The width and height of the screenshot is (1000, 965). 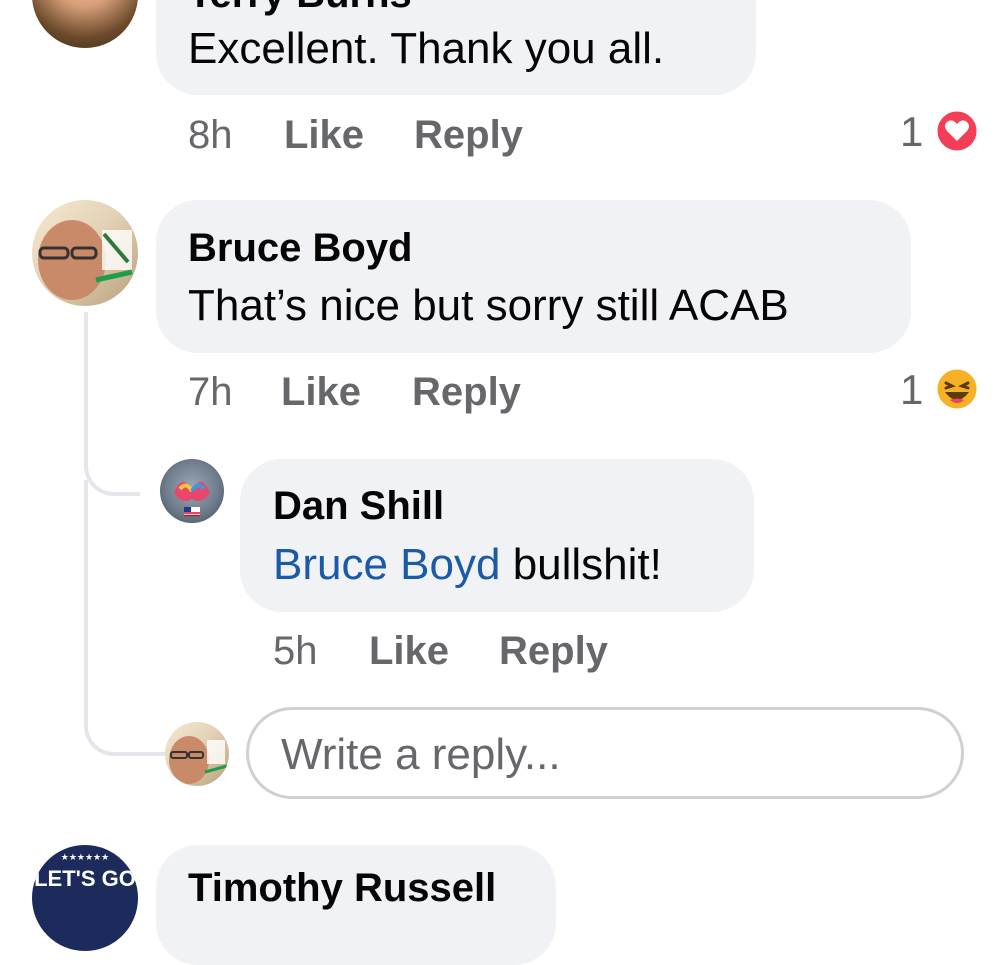 What do you see at coordinates (581, 564) in the screenshot?
I see `reply-text-body: bullshit!` at bounding box center [581, 564].